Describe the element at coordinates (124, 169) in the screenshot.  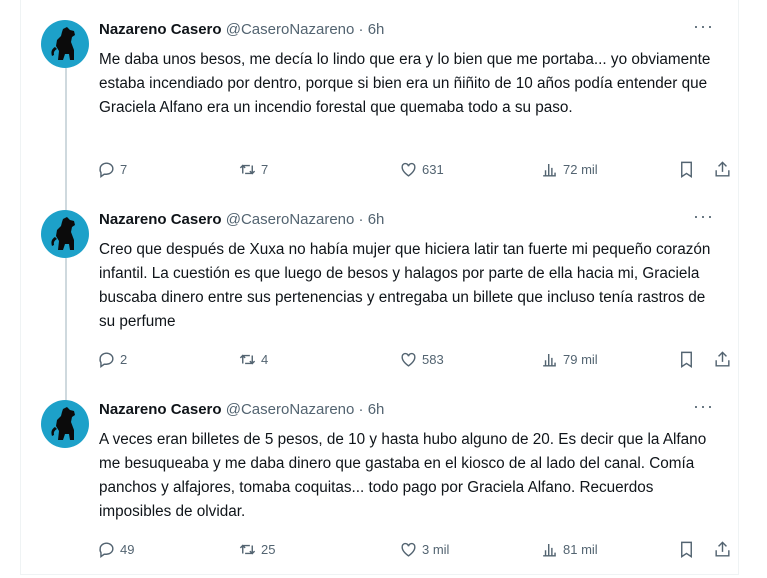
I see `reply-count: 7` at that location.